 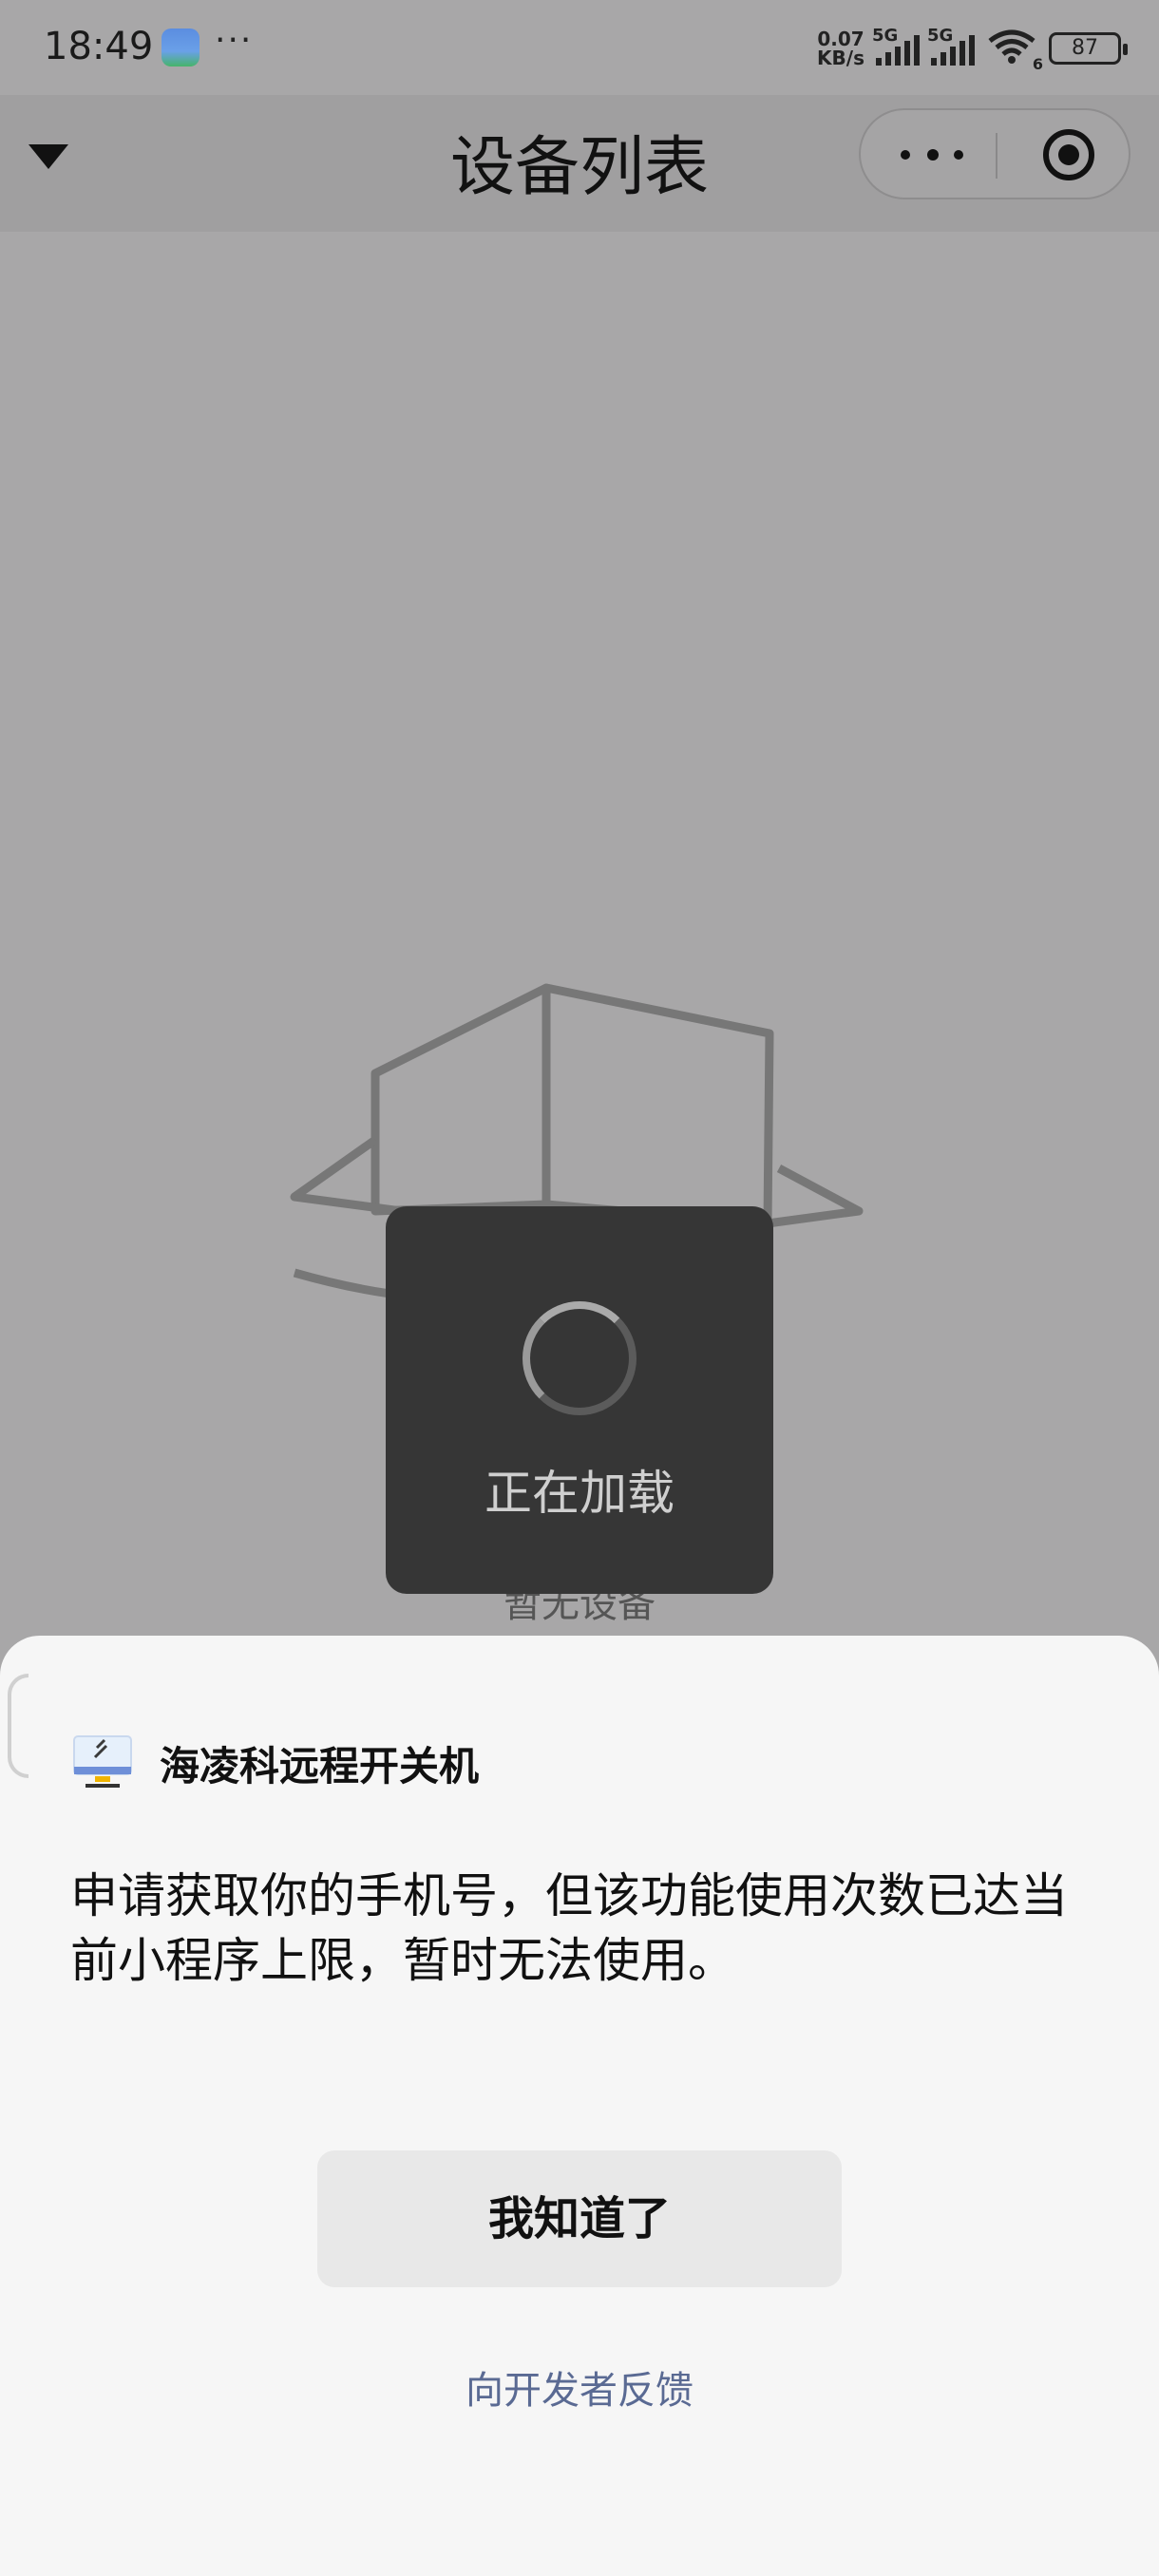 I want to click on target-icon, so click(x=1068, y=154).